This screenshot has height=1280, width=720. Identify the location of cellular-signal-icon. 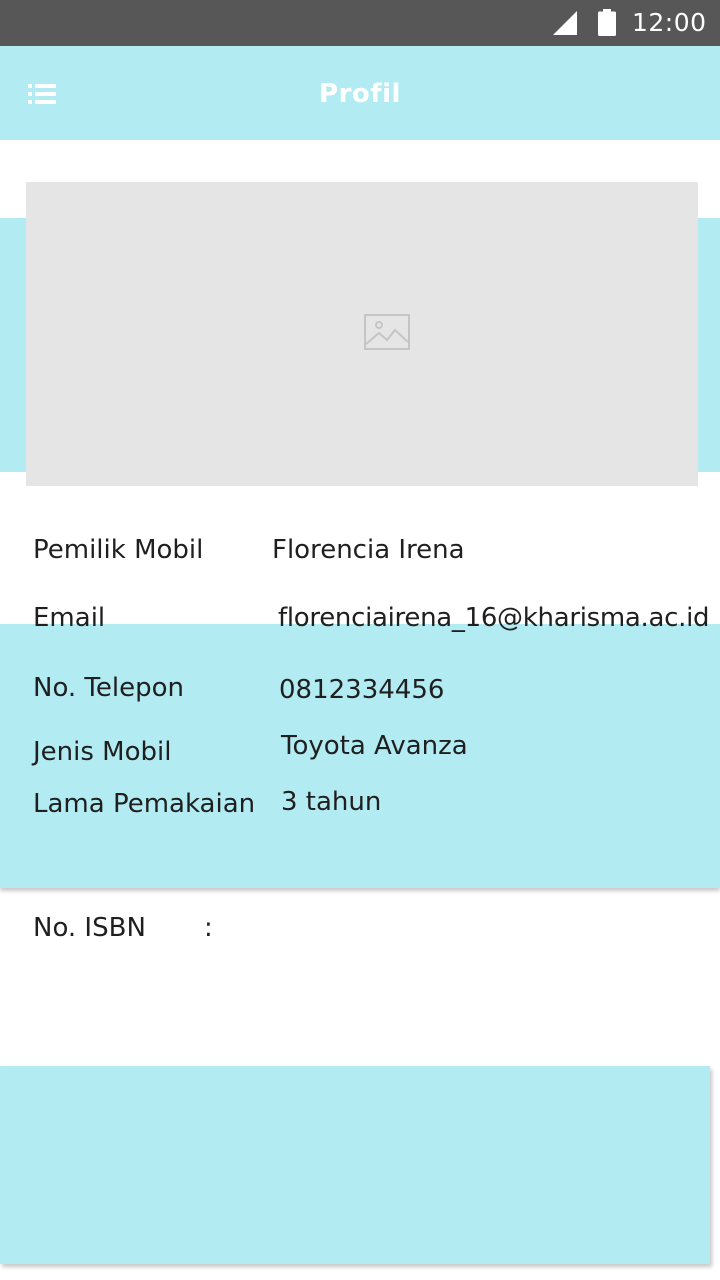
(565, 23).